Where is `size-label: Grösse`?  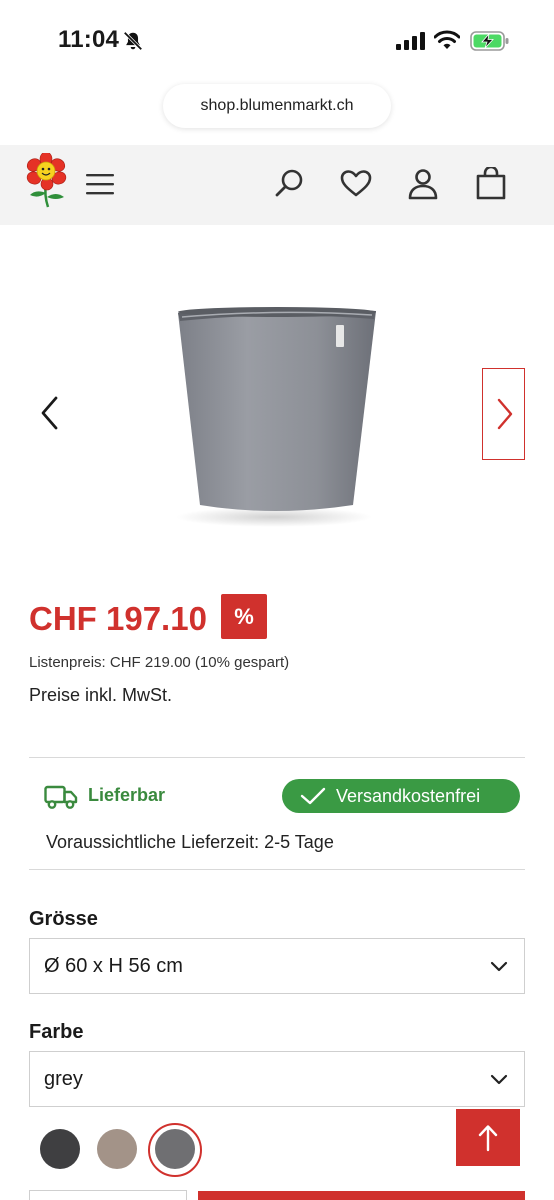 size-label: Grösse is located at coordinates (63, 919).